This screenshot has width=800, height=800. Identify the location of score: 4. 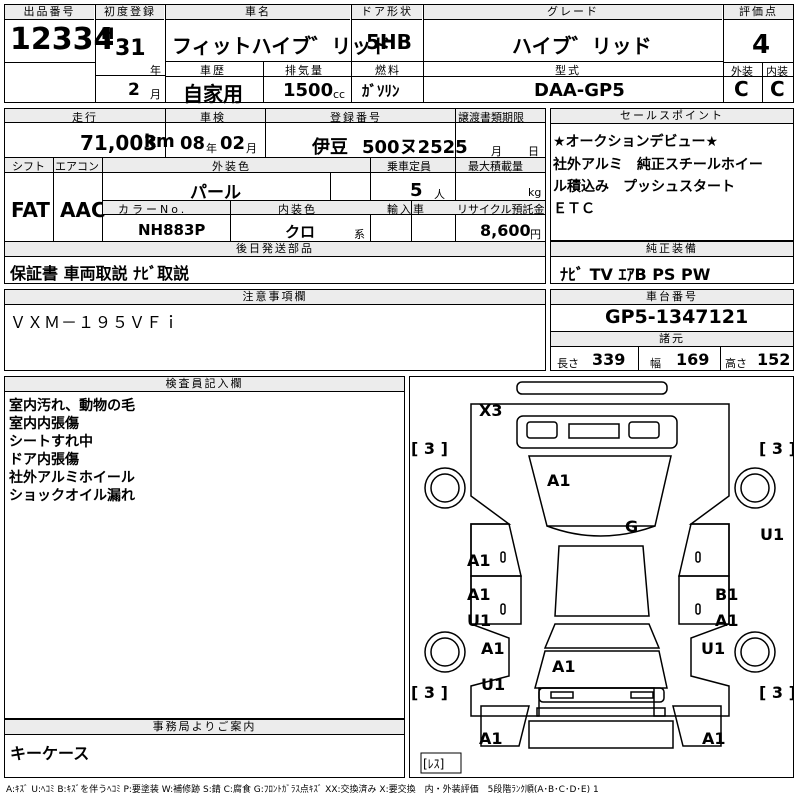
(761, 45).